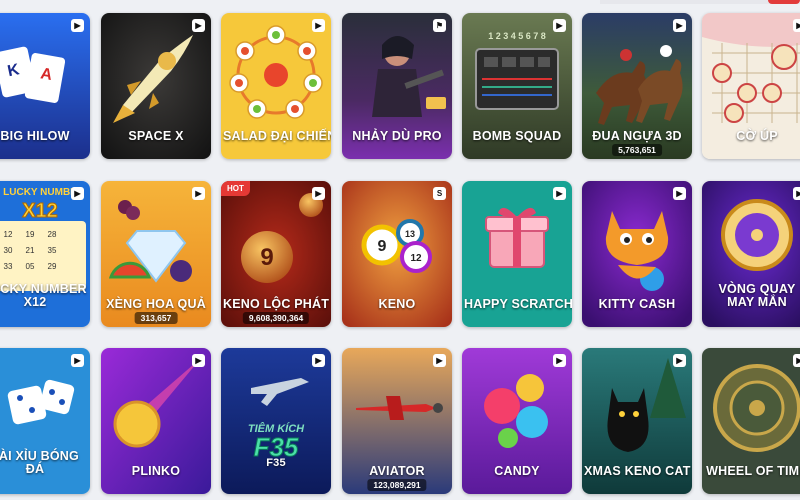 This screenshot has width=800, height=500. What do you see at coordinates (637, 150) in the screenshot?
I see `jackpot-counter: 5,763,651` at bounding box center [637, 150].